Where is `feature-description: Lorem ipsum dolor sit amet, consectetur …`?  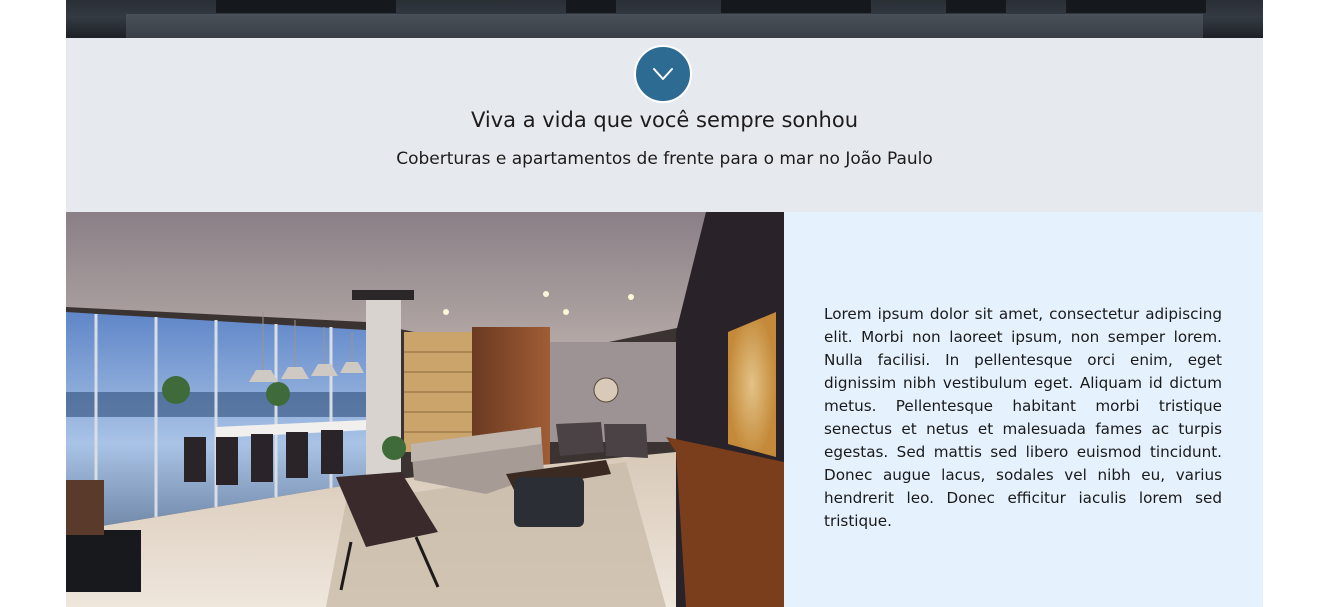
feature-description: Lorem ipsum dolor sit amet, consectetur … is located at coordinates (1023, 417).